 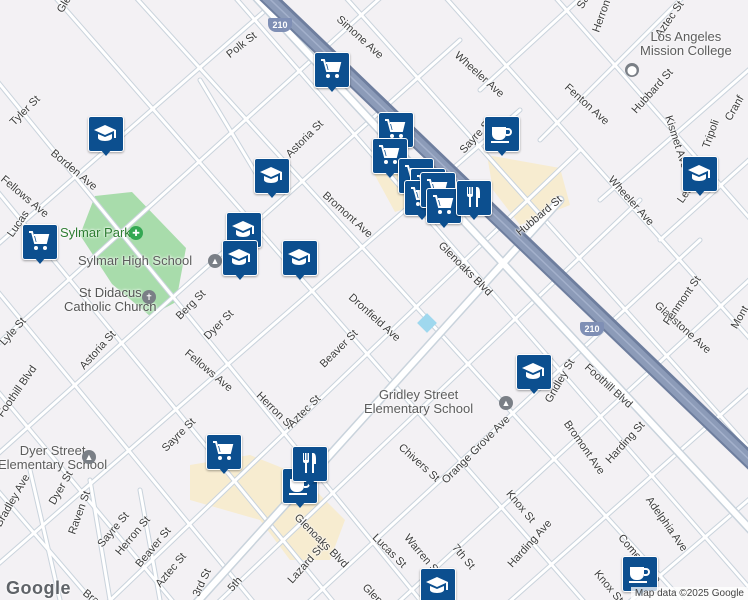 What do you see at coordinates (136, 233) in the screenshot?
I see `park-icon: ✚` at bounding box center [136, 233].